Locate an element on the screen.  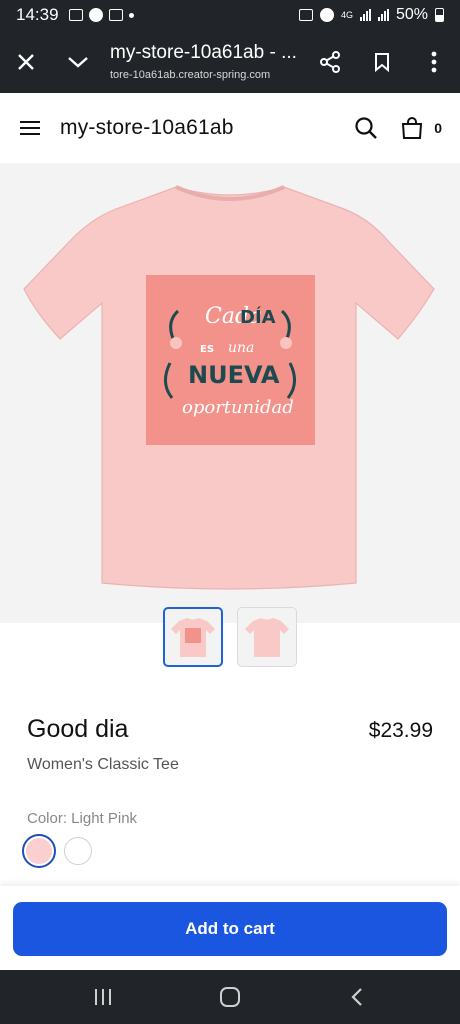
recent-apps-button is located at coordinates (103, 997).